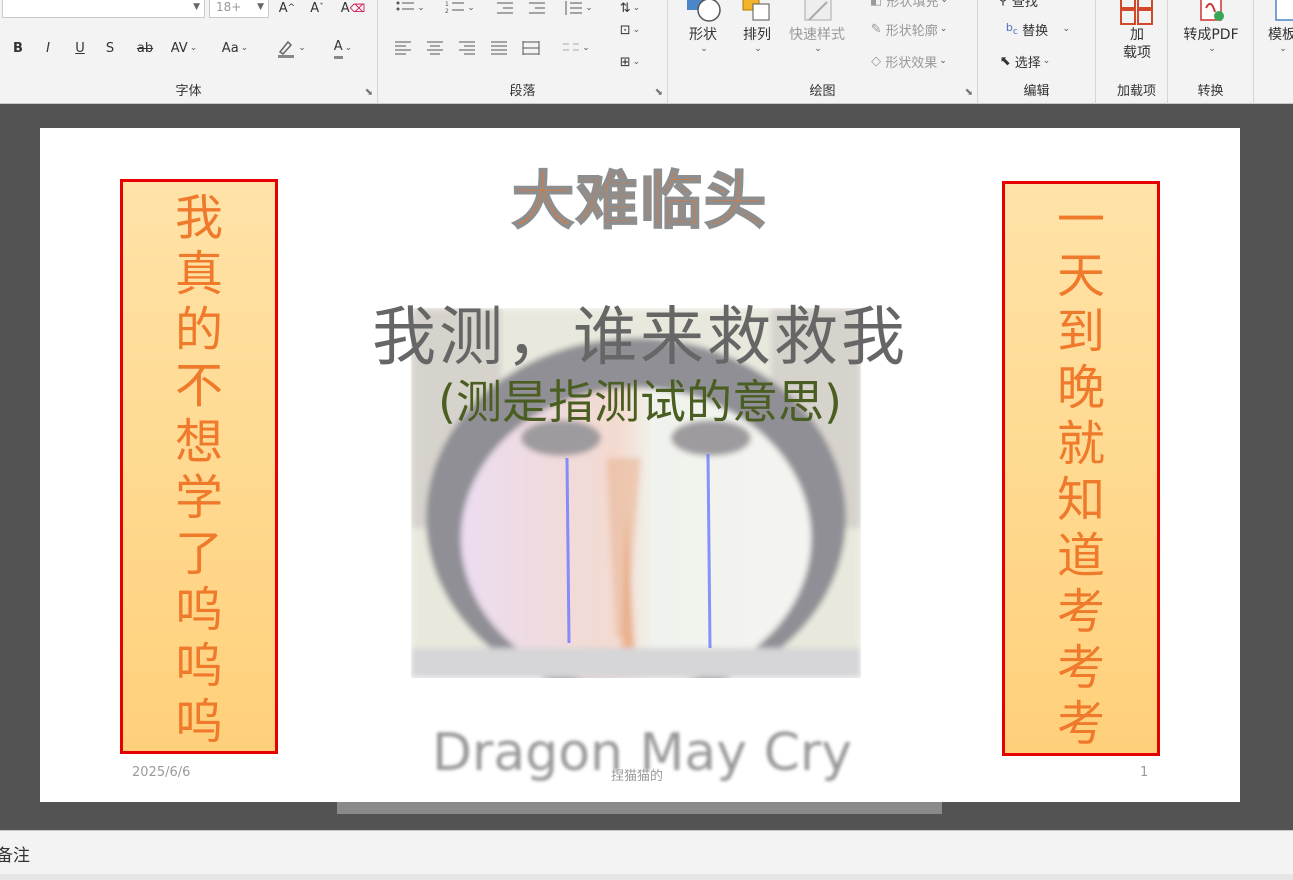  I want to click on find-icon: ⚲, so click(1003, 4).